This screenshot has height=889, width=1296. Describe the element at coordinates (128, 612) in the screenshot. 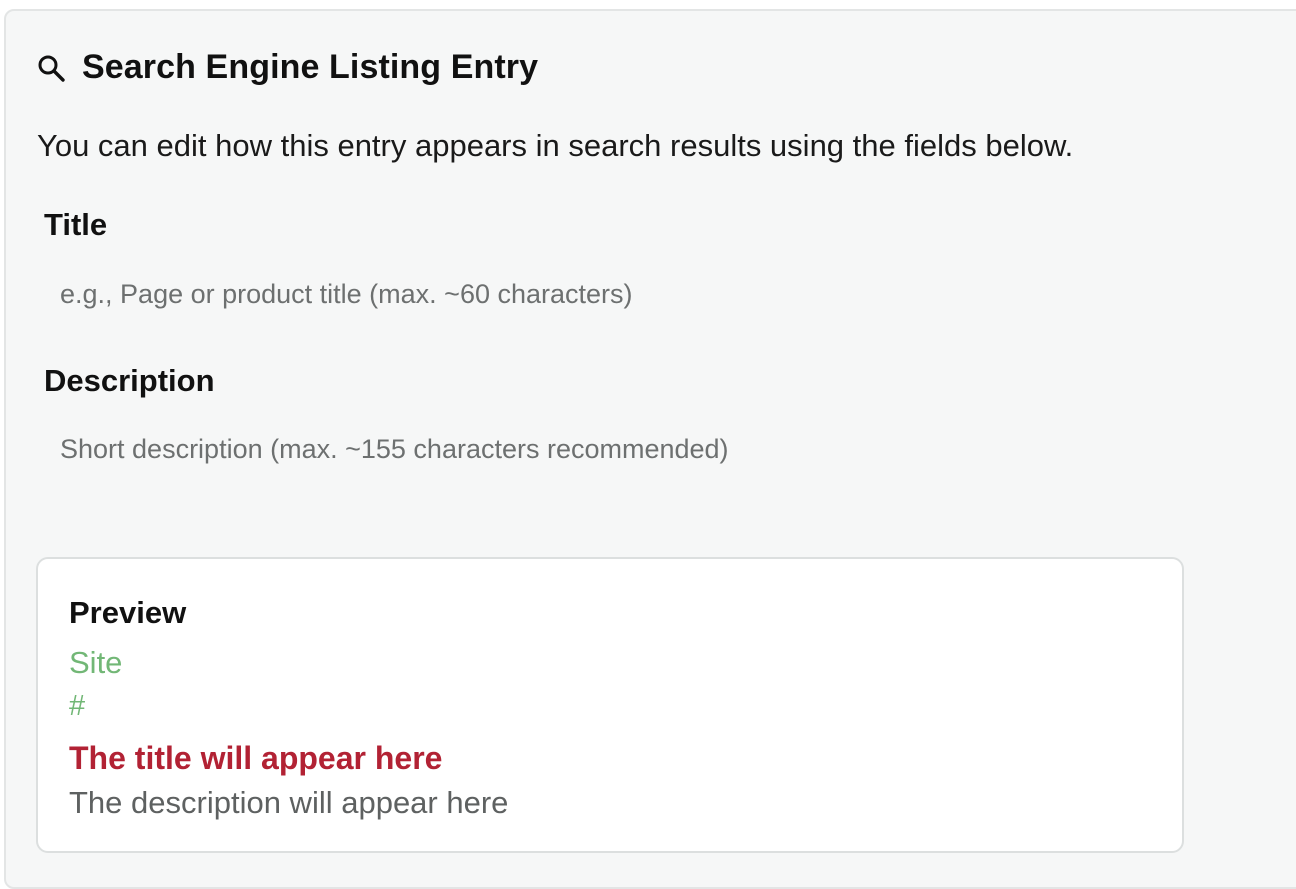

I see `preview-heading: Preview` at that location.